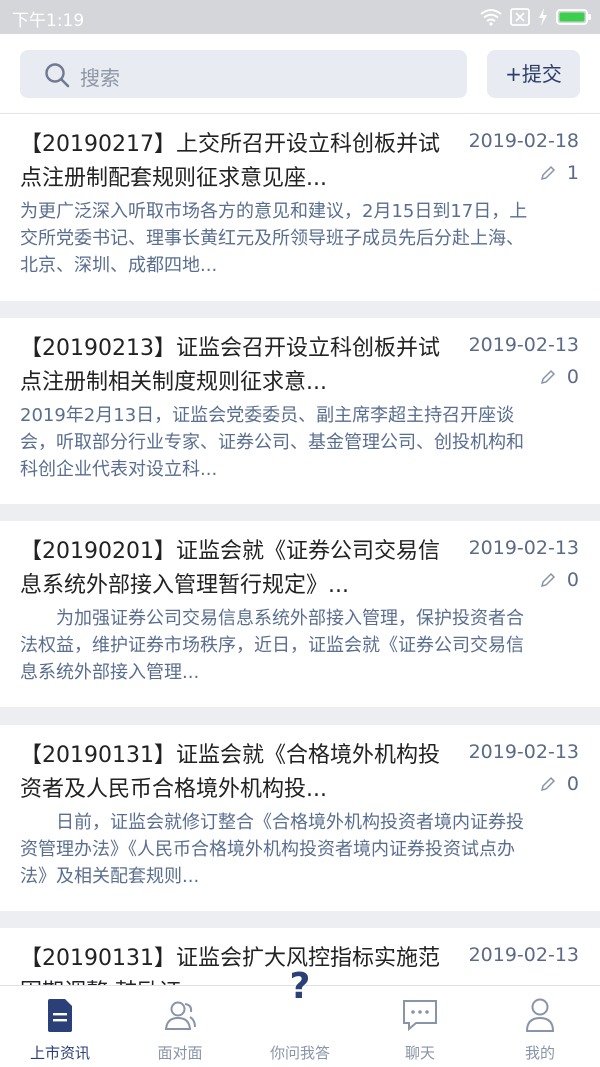 This screenshot has height=1067, width=600. What do you see at coordinates (180, 1053) in the screenshot?
I see `tab-label: 面对面` at bounding box center [180, 1053].